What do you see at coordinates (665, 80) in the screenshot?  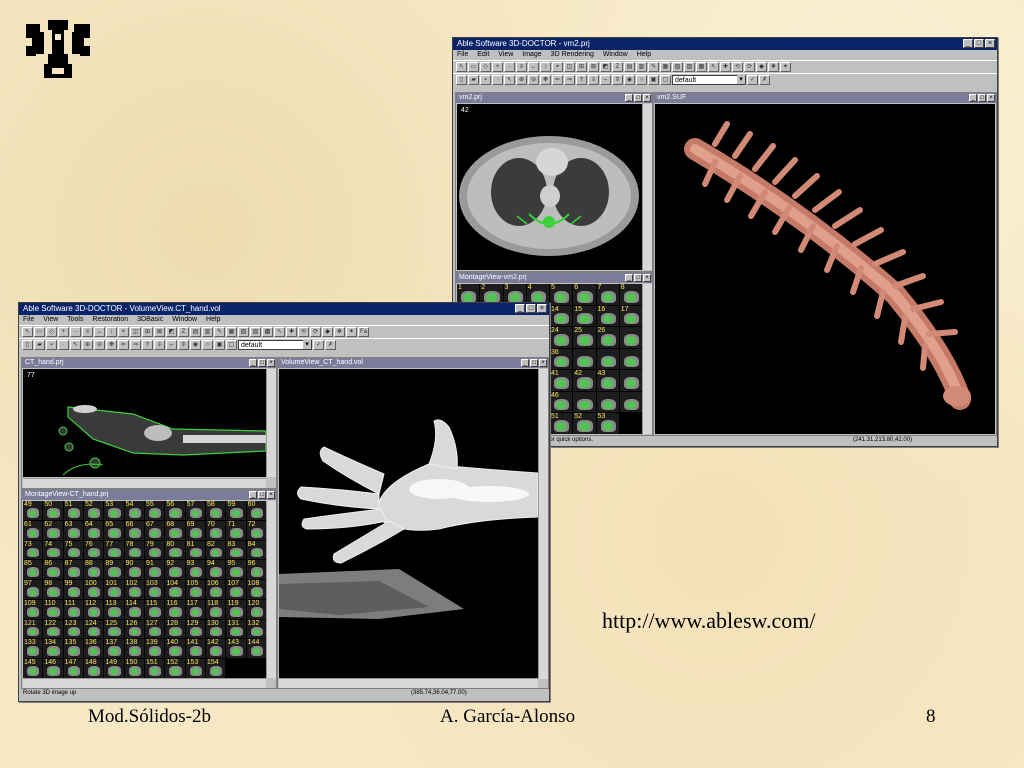 I see `tool-button: ▢` at bounding box center [665, 80].